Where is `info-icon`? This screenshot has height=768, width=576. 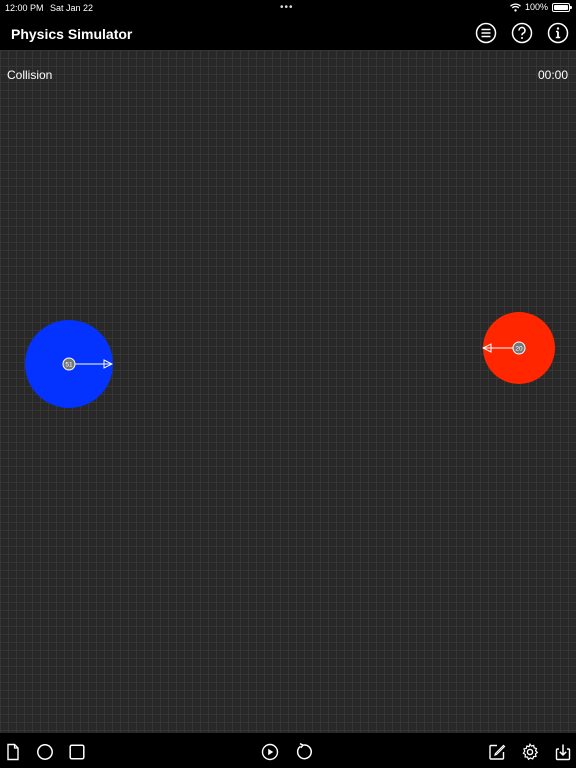
info-icon is located at coordinates (558, 33).